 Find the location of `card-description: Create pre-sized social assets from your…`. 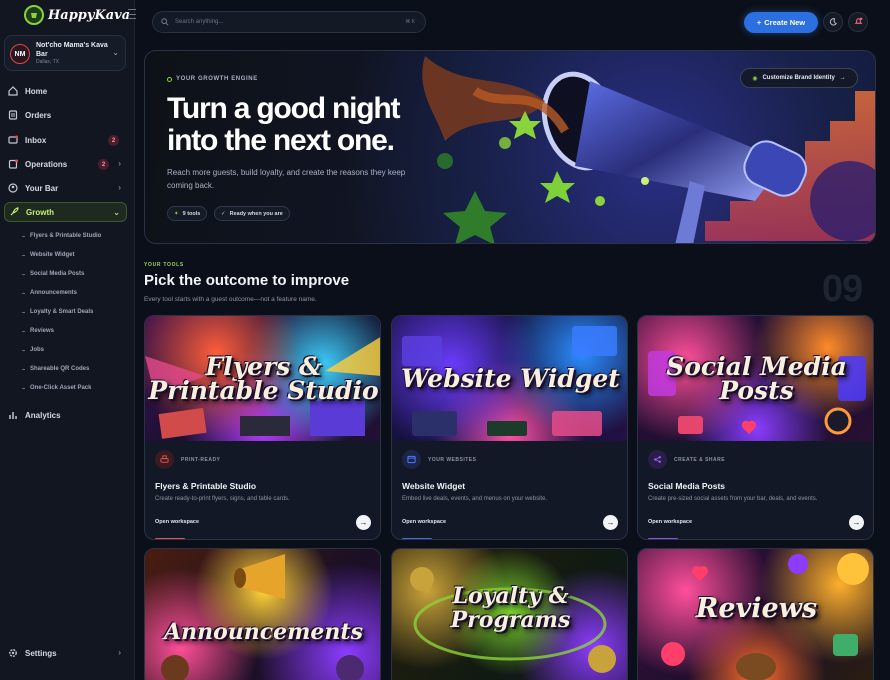

card-description: Create pre-sized social assets from your… is located at coordinates (733, 499).